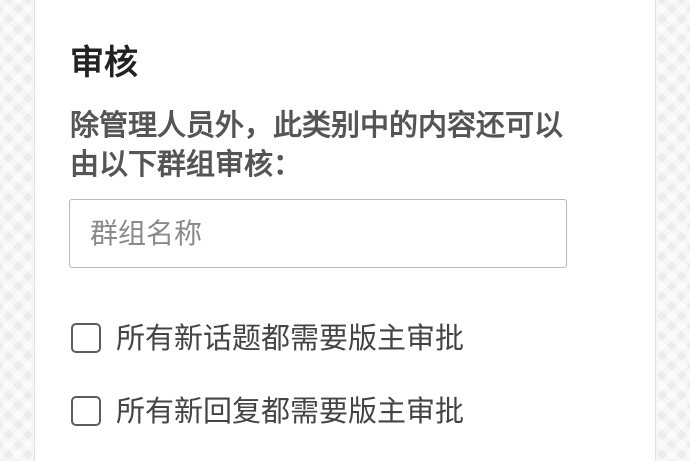  Describe the element at coordinates (104, 63) in the screenshot. I see `section-title: 审核` at that location.